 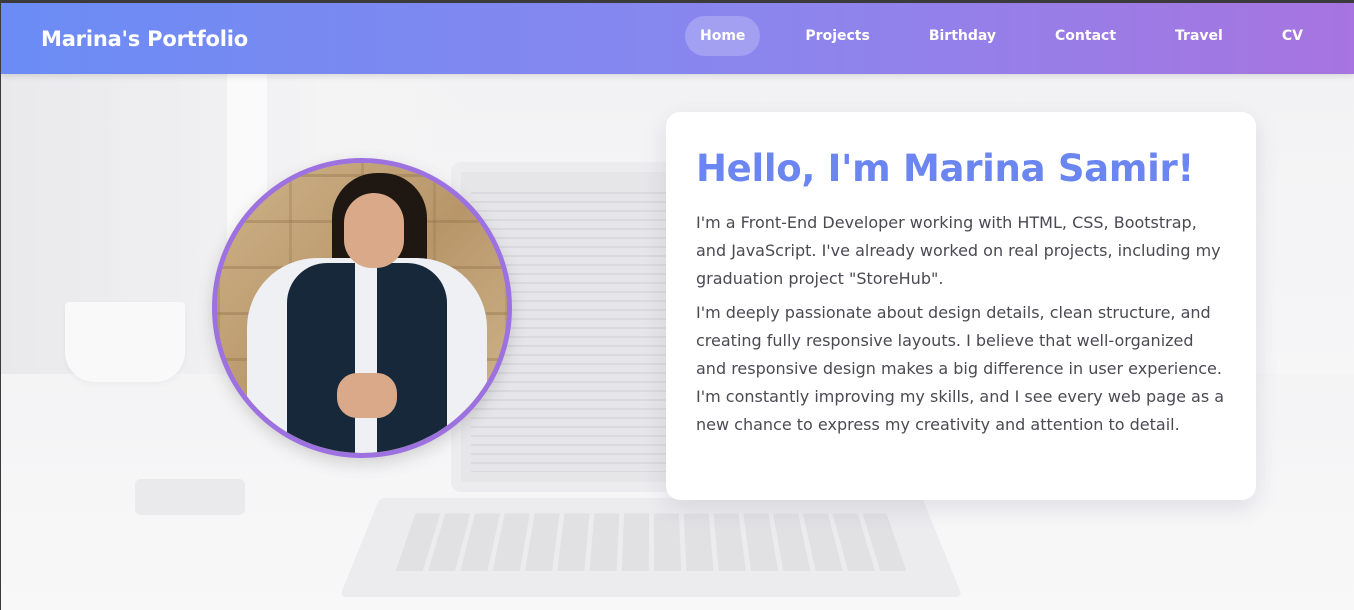 What do you see at coordinates (962, 36) in the screenshot?
I see `nav-link-birthday: Birthday` at bounding box center [962, 36].